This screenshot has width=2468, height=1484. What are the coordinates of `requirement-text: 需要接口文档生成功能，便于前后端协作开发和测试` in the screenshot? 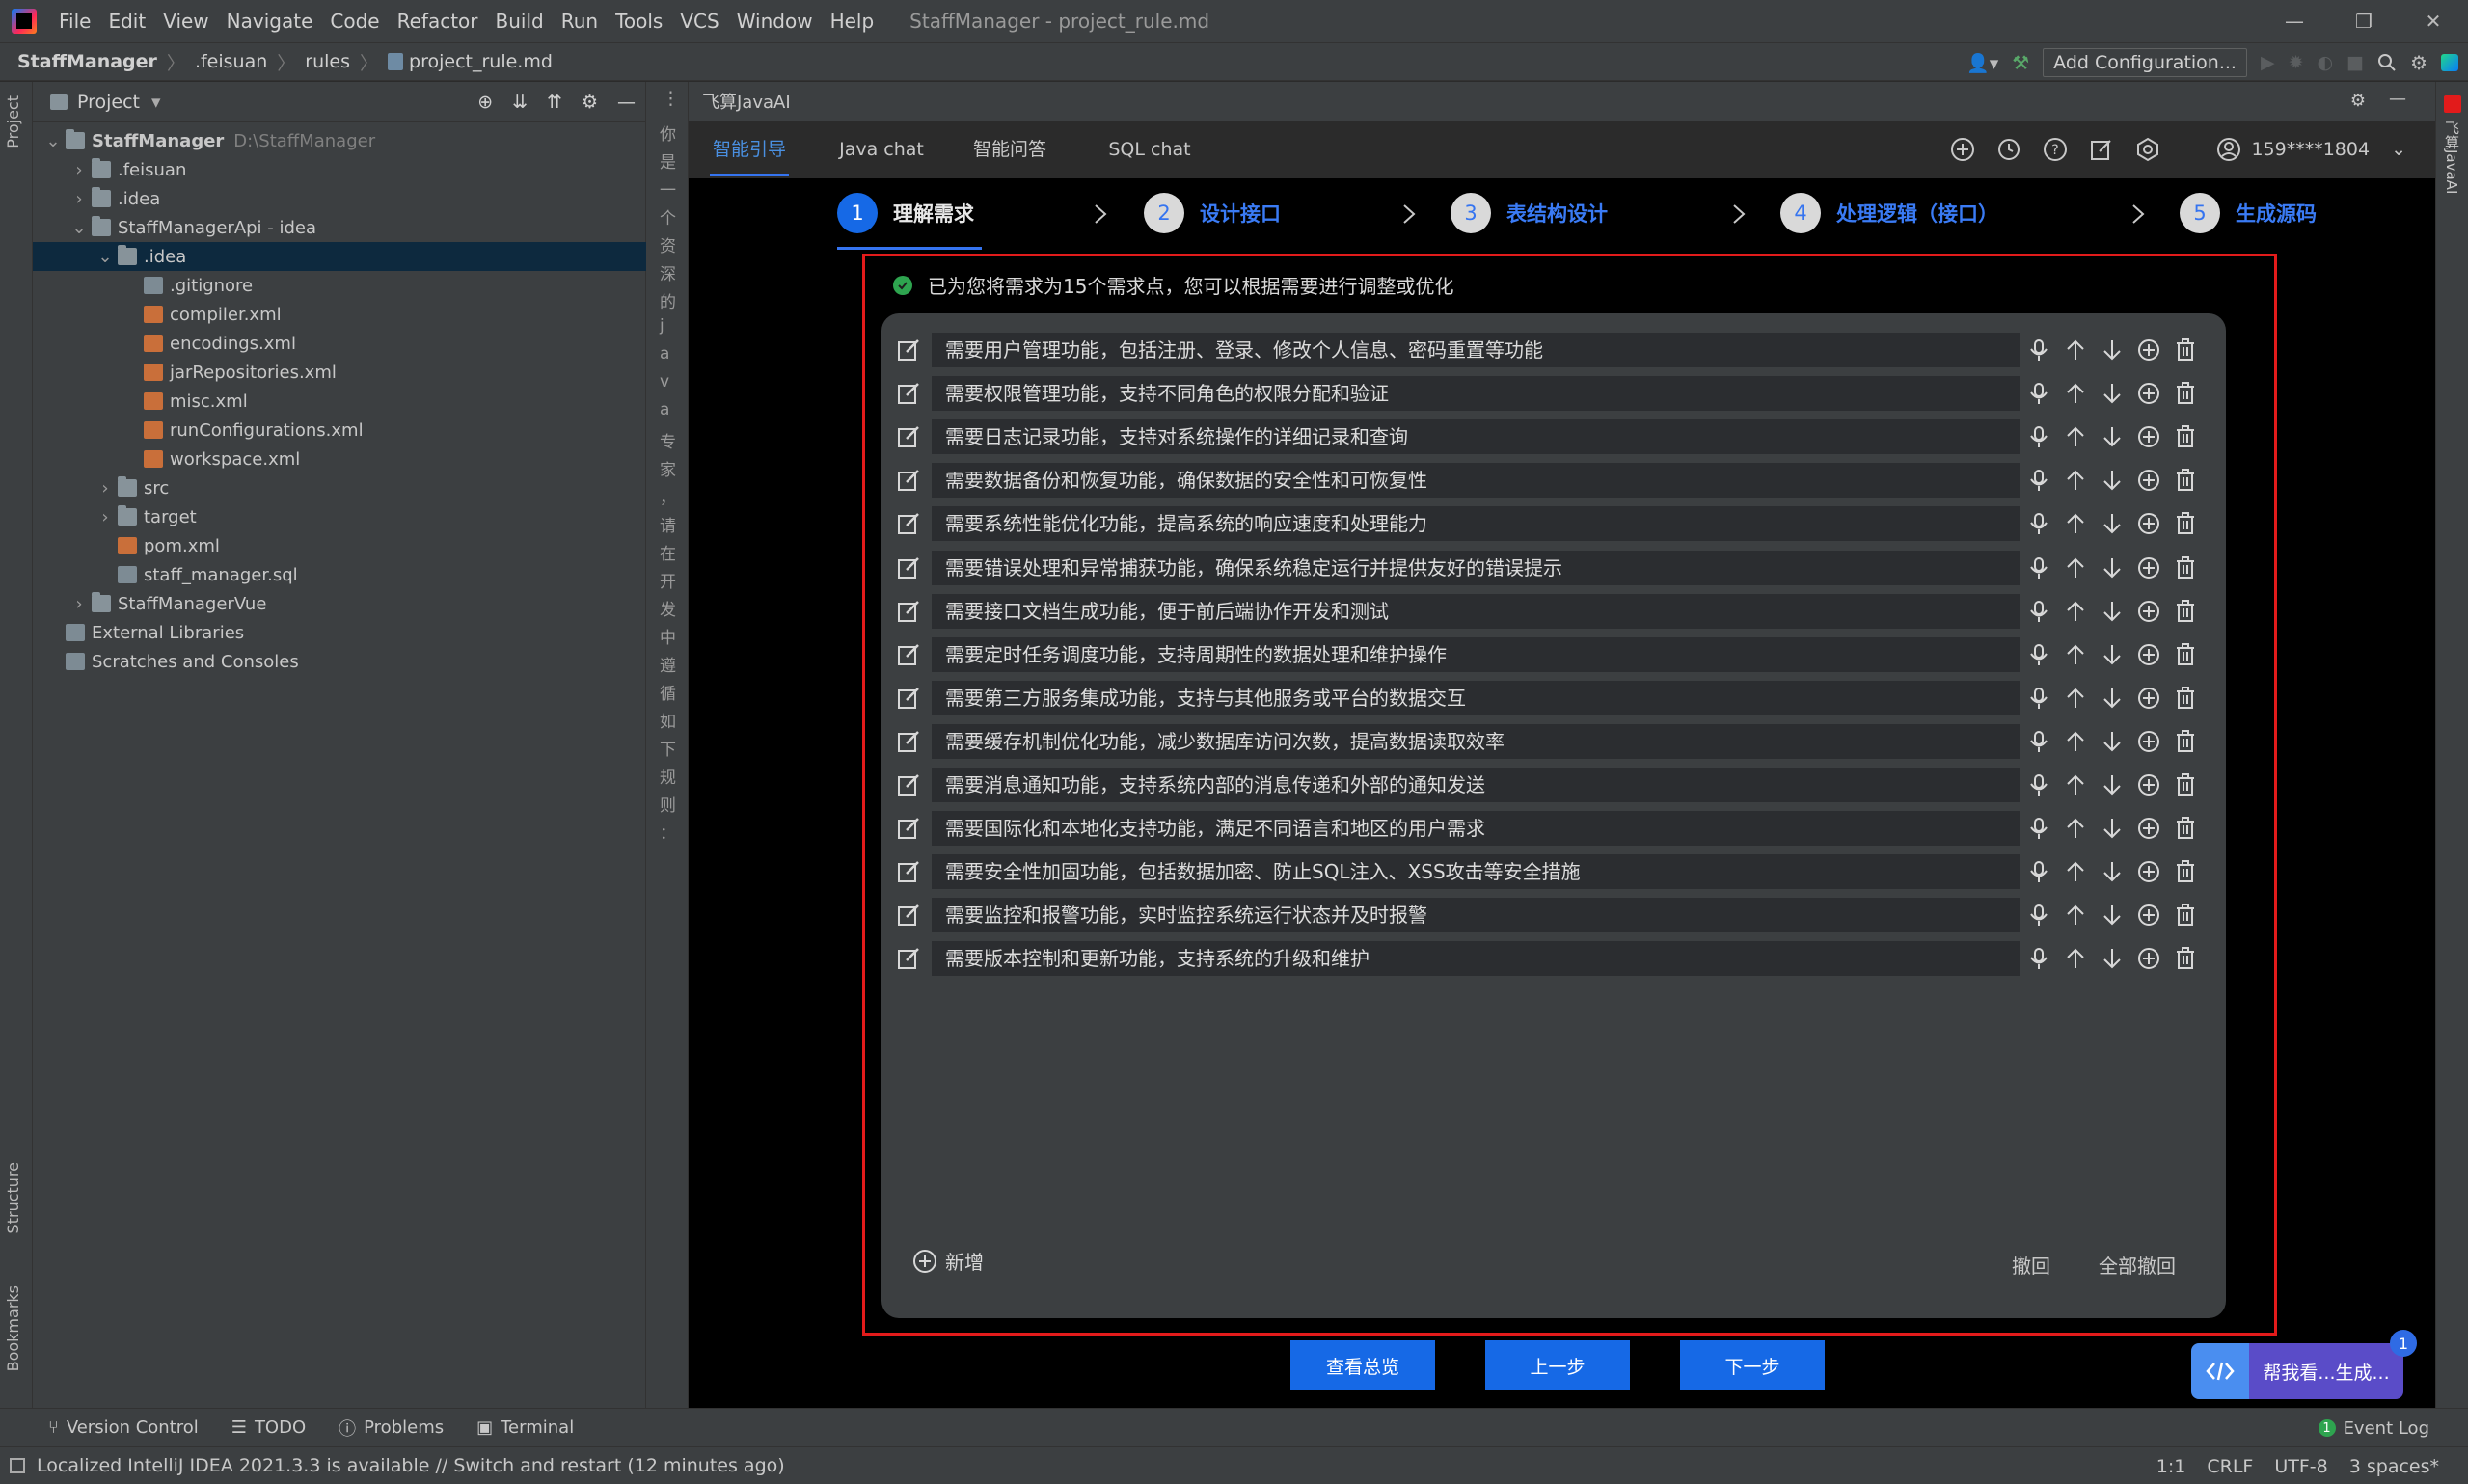 It's located at (1476, 611).